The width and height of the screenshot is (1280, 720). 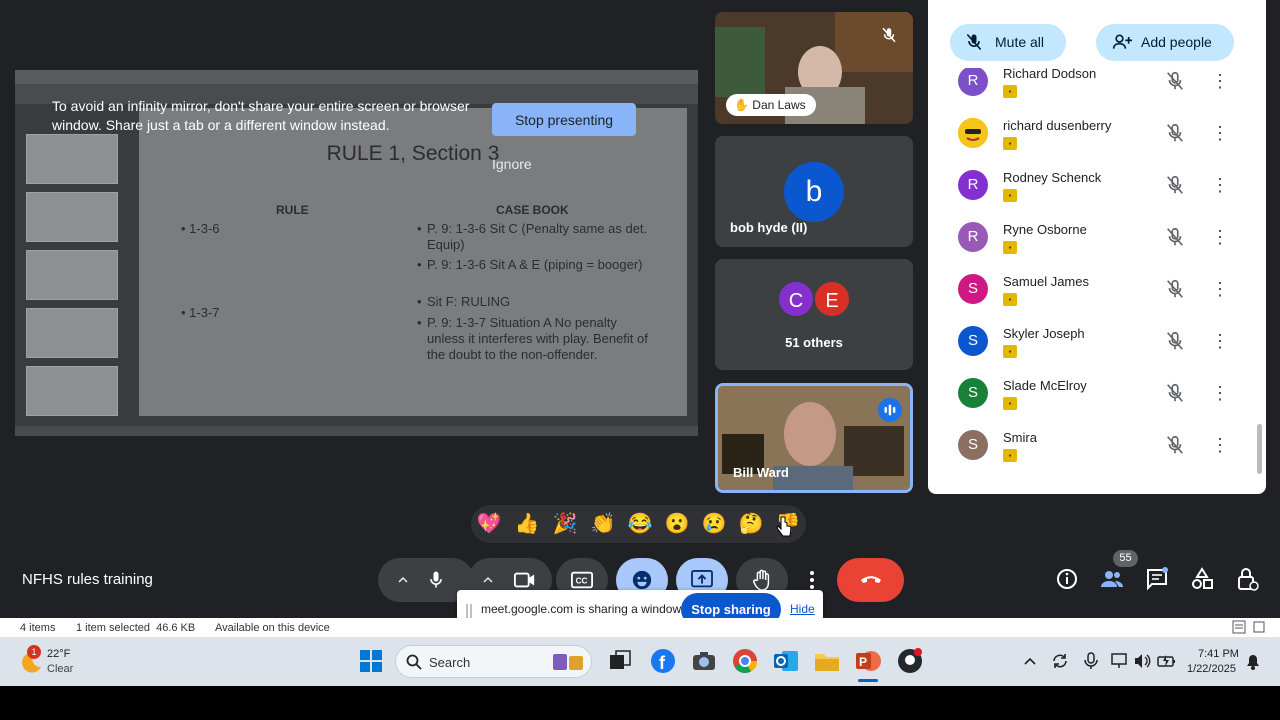 What do you see at coordinates (582, 609) in the screenshot?
I see `sharing-text: meet.google.com is sharing a window.` at bounding box center [582, 609].